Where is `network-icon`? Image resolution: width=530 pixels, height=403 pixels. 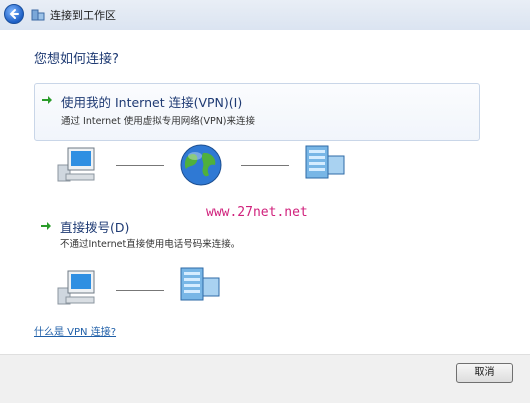
network-icon is located at coordinates (38, 15).